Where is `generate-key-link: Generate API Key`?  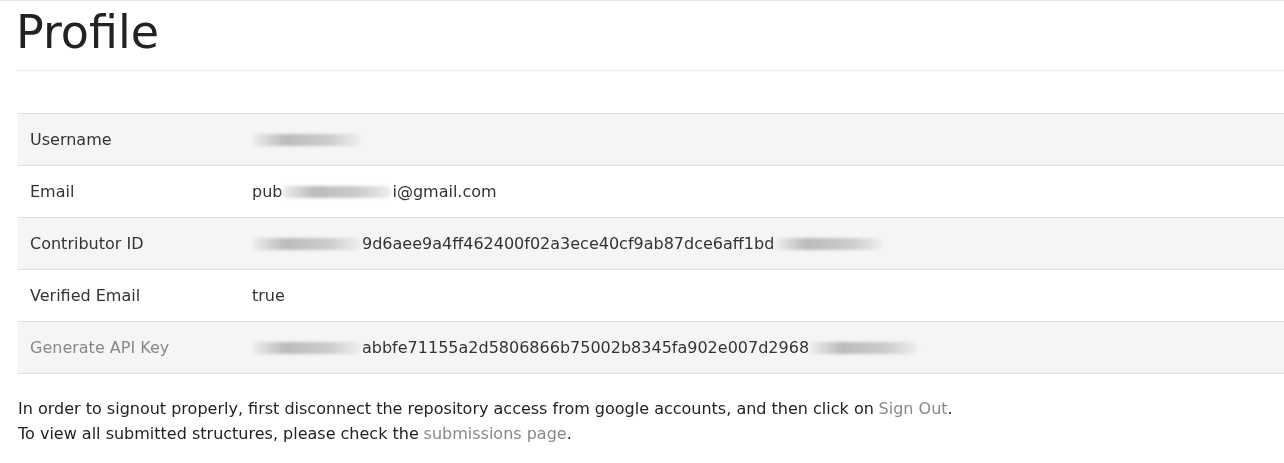 generate-key-link: Generate API Key is located at coordinates (135, 348).